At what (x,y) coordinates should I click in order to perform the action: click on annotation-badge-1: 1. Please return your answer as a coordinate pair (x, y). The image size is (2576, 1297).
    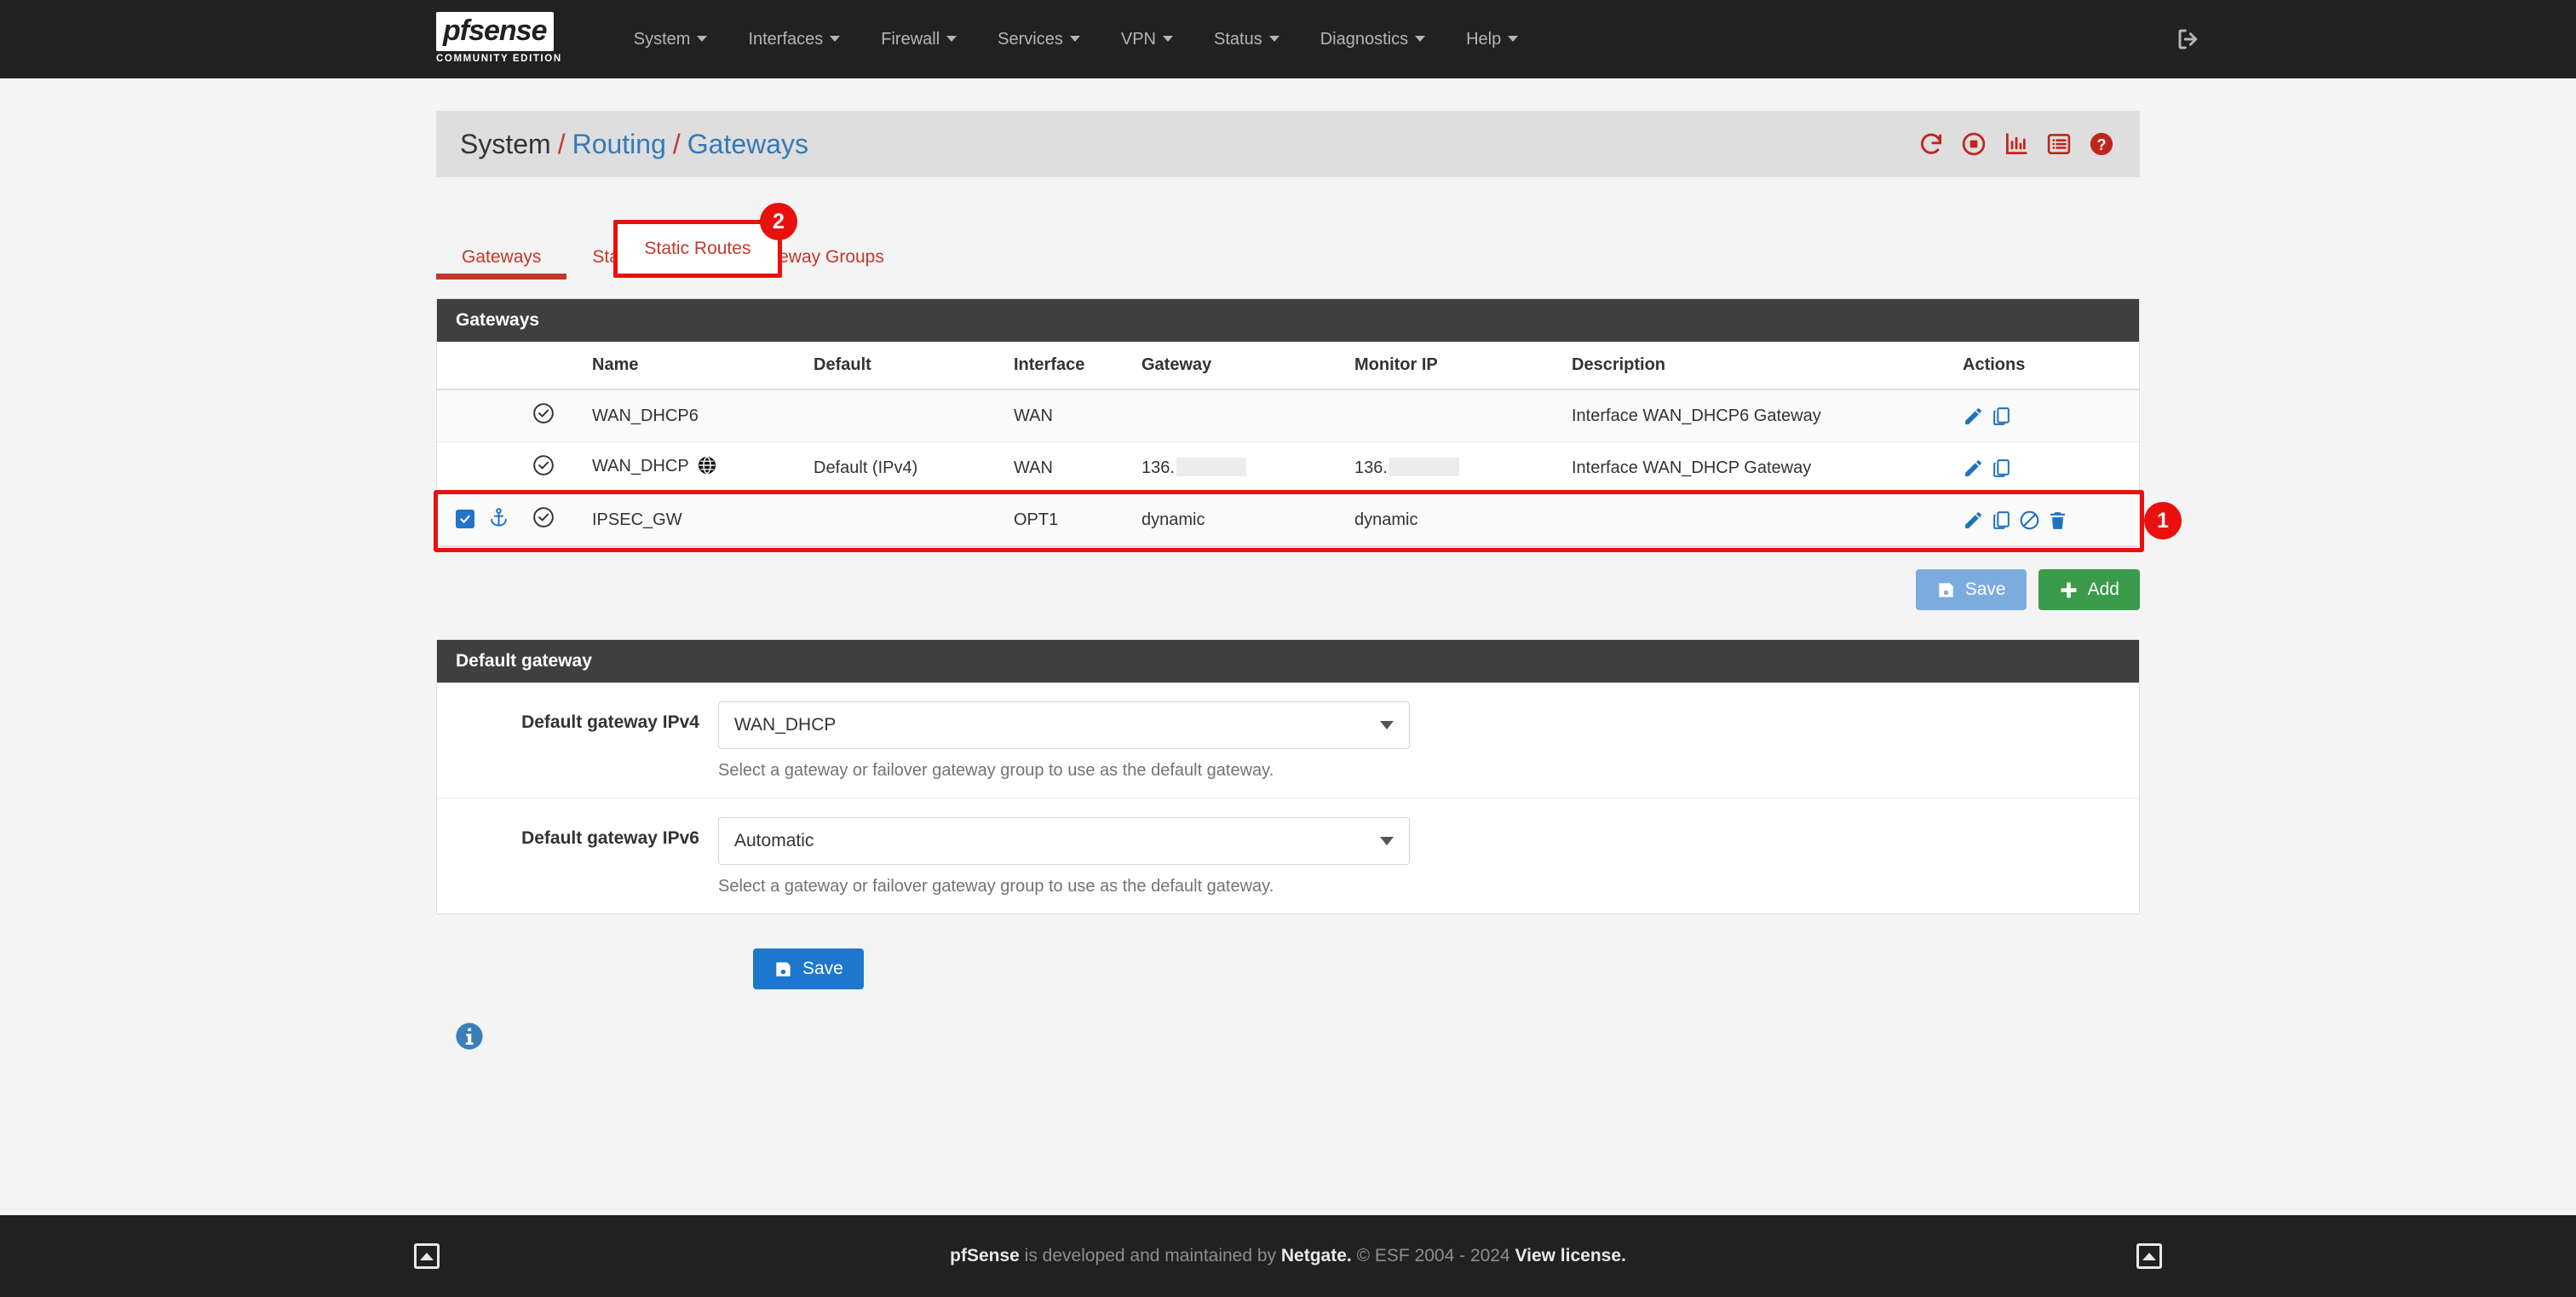
    Looking at the image, I should click on (2163, 520).